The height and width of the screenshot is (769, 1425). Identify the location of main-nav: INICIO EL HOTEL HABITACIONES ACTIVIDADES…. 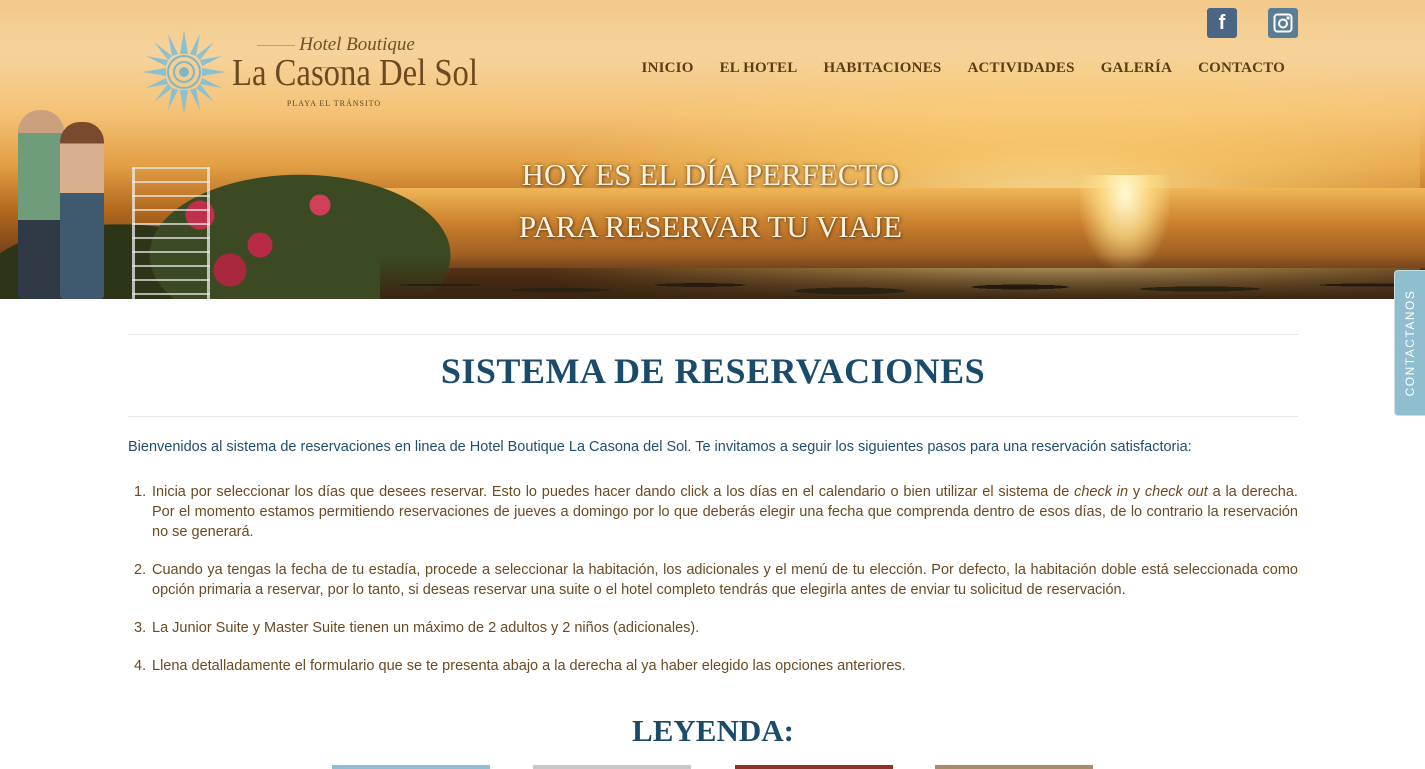
(963, 68).